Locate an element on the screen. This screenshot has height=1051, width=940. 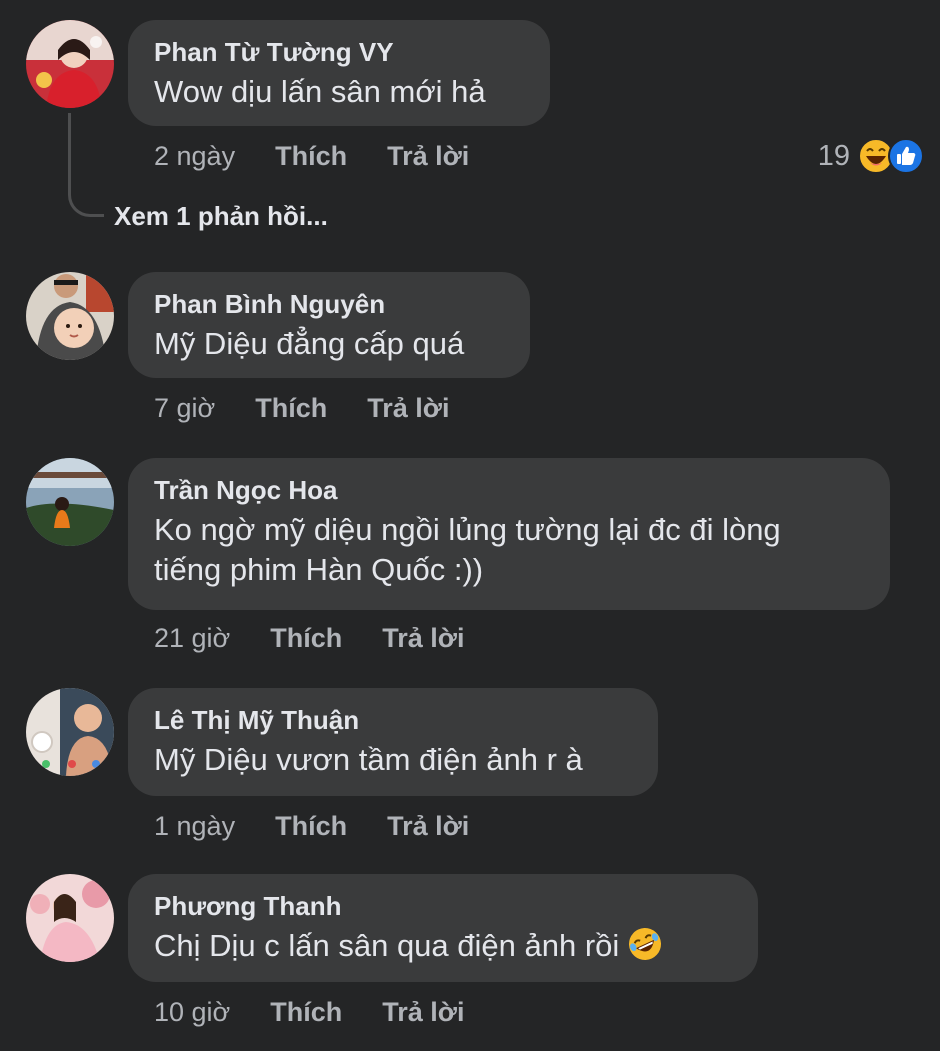
comment-author: Lê Thị Mỹ Thuận is located at coordinates (393, 720).